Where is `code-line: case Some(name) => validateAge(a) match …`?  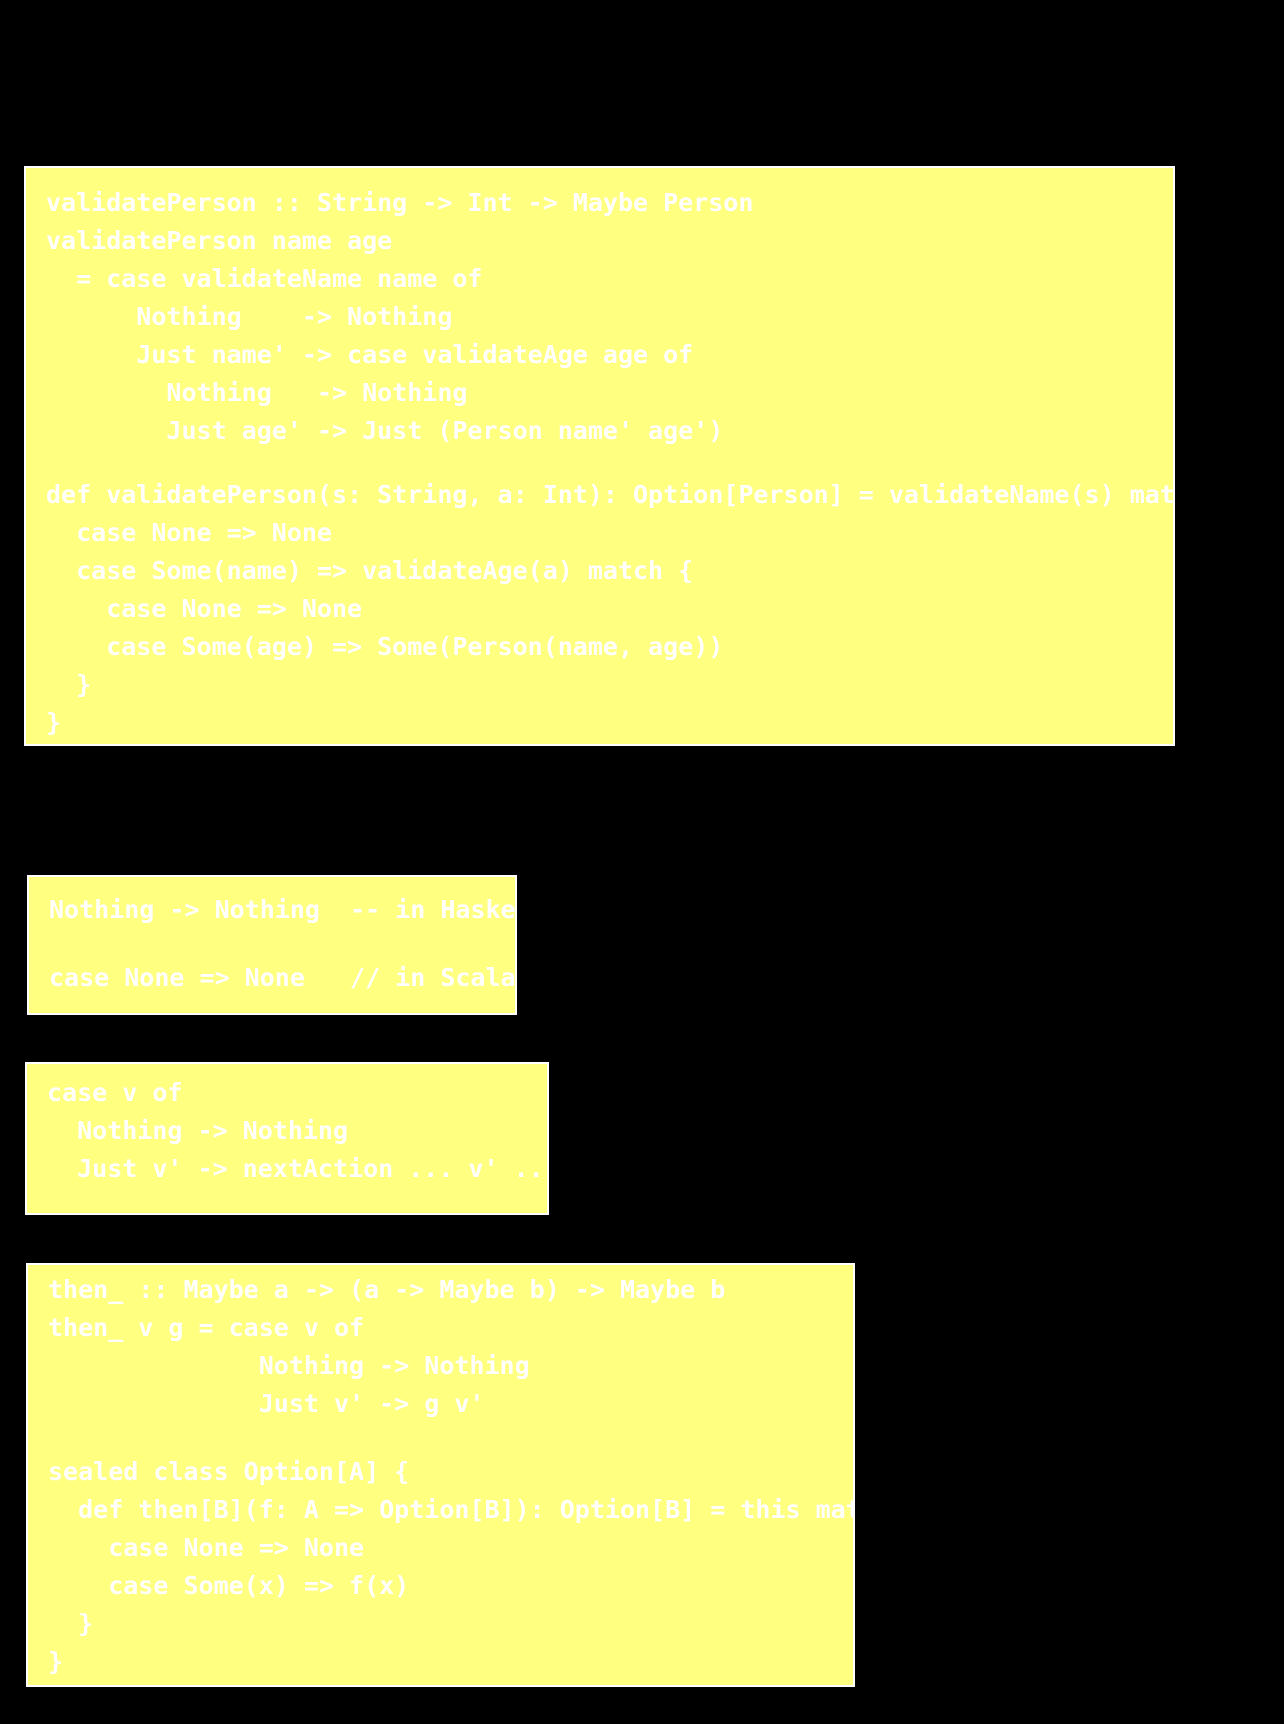
code-line: case Some(name) => validateAge(a) match … is located at coordinates (370, 570).